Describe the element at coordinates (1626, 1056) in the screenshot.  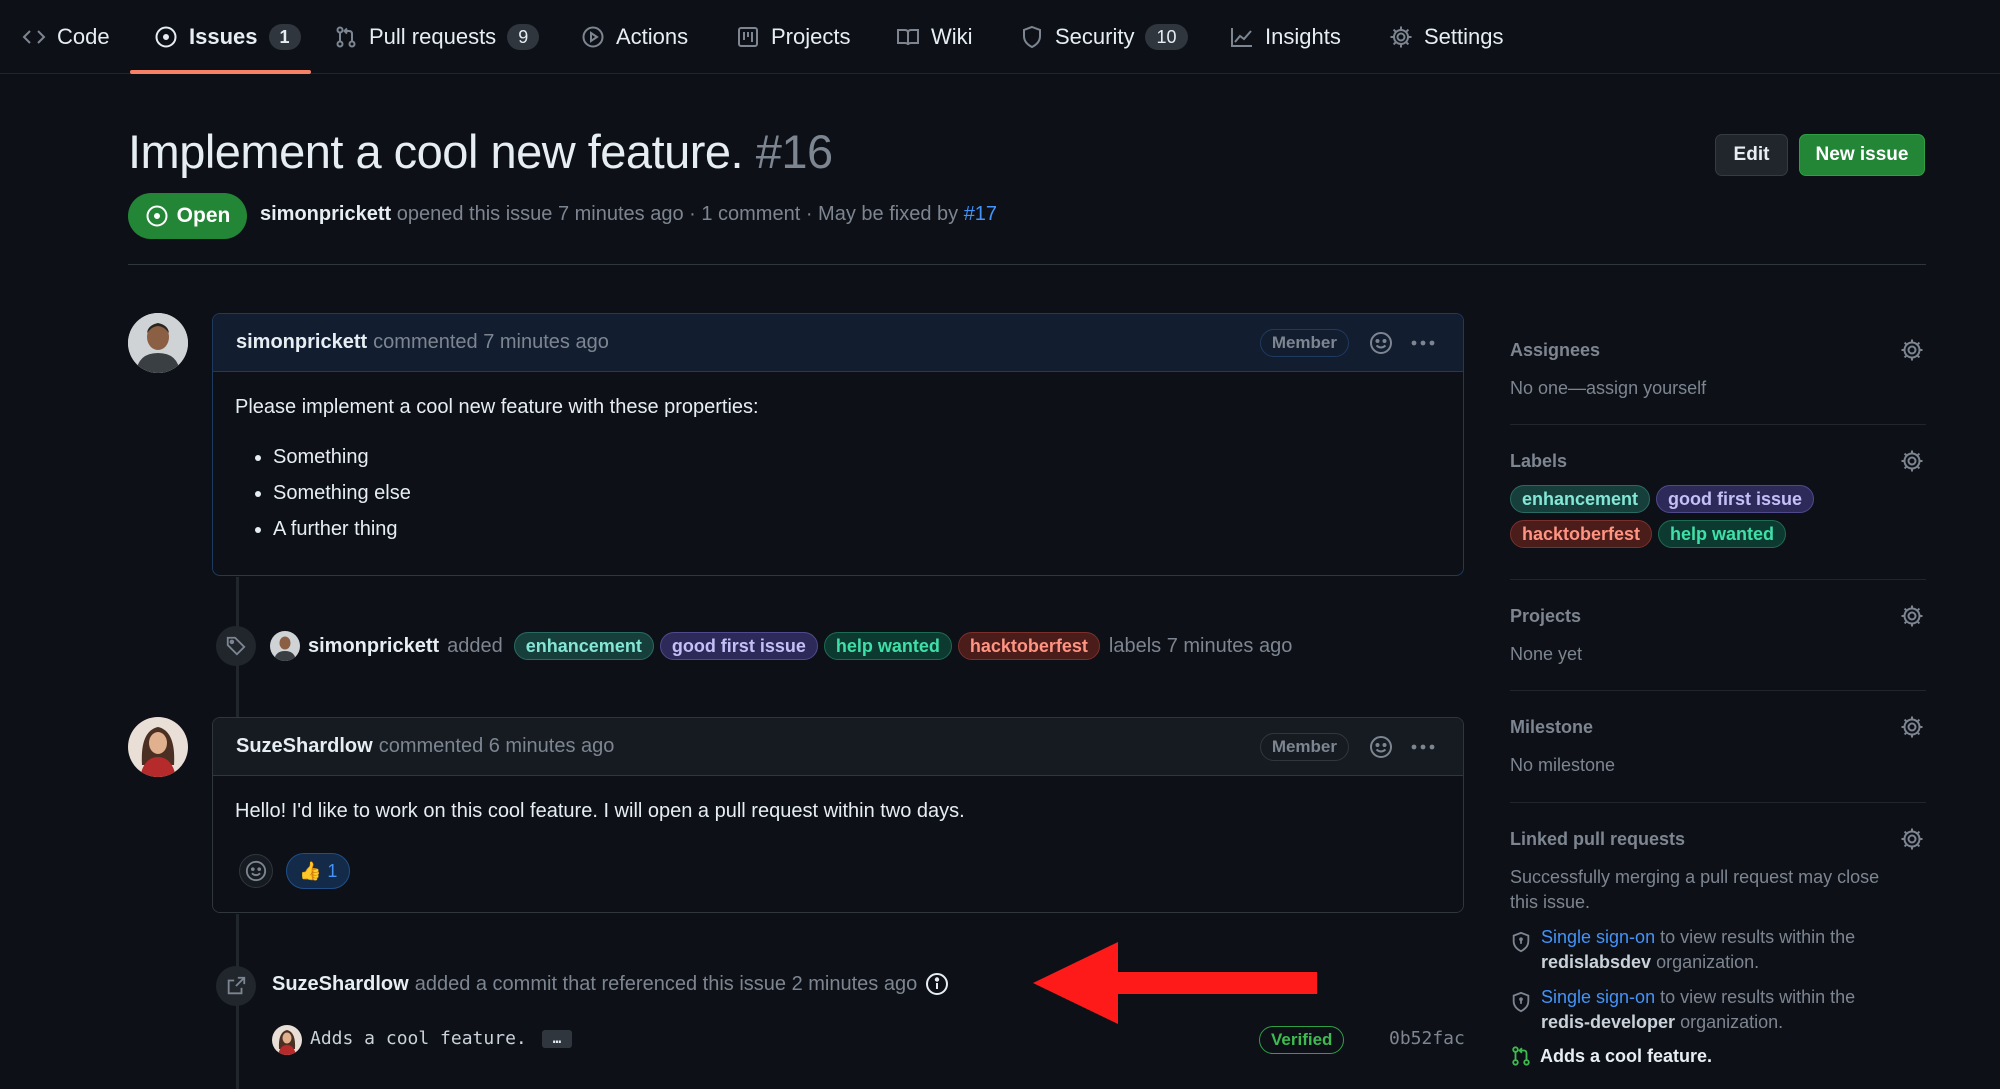
I see `linked-pr-title: Adds a cool feature.` at that location.